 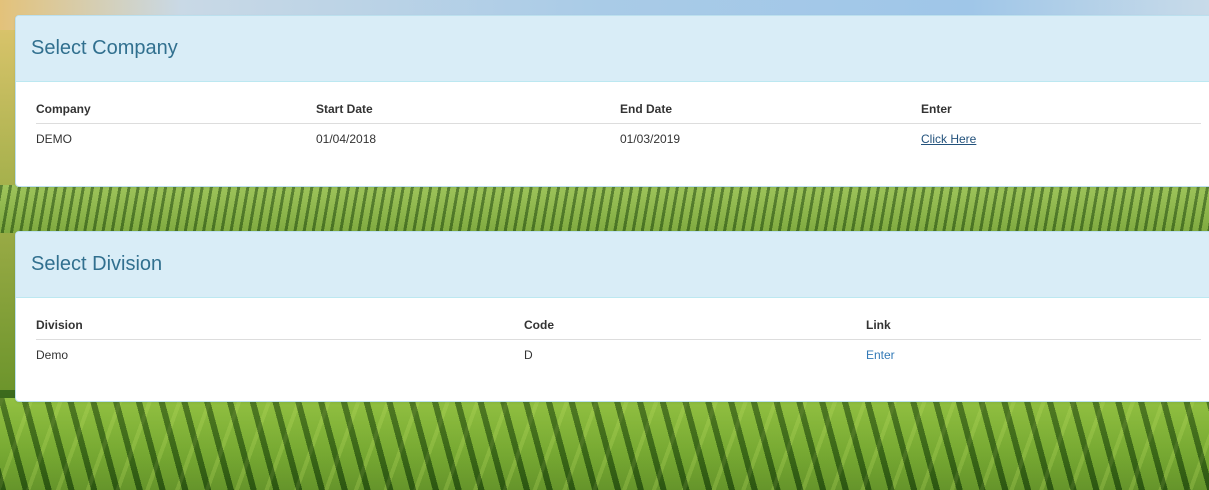 I want to click on column-header-company: Company, so click(x=176, y=109).